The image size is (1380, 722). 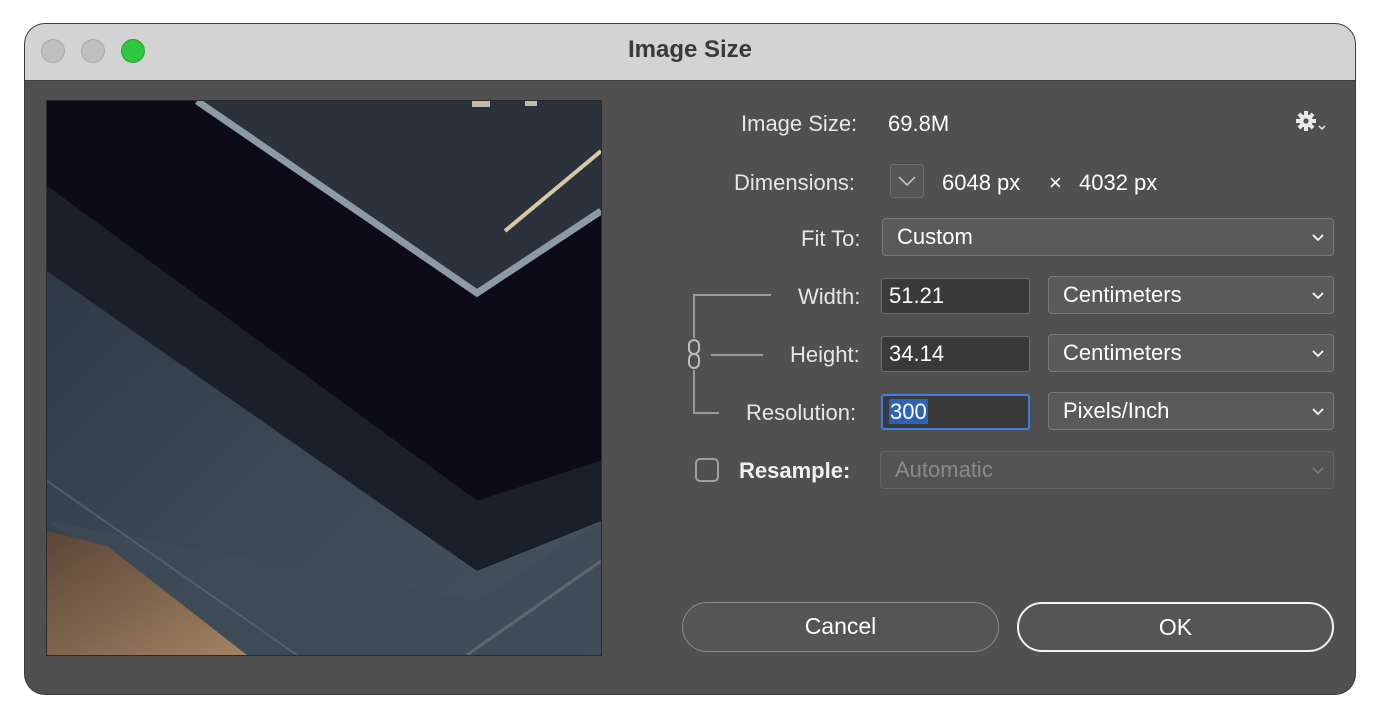 What do you see at coordinates (825, 354) in the screenshot?
I see `height-label: Height:` at bounding box center [825, 354].